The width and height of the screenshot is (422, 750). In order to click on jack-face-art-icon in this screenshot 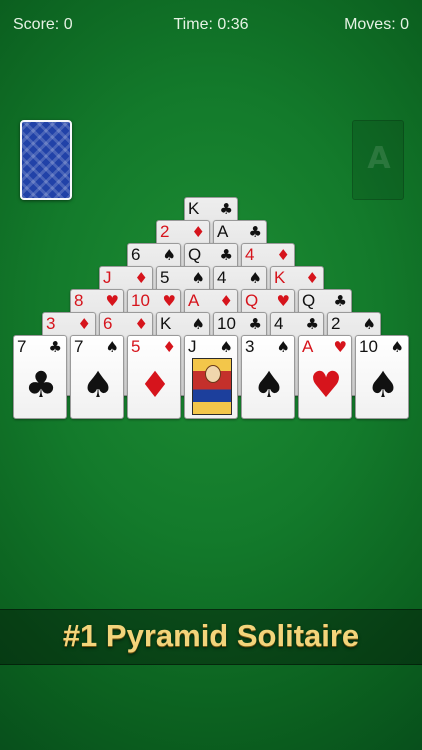, I will do `click(212, 386)`.